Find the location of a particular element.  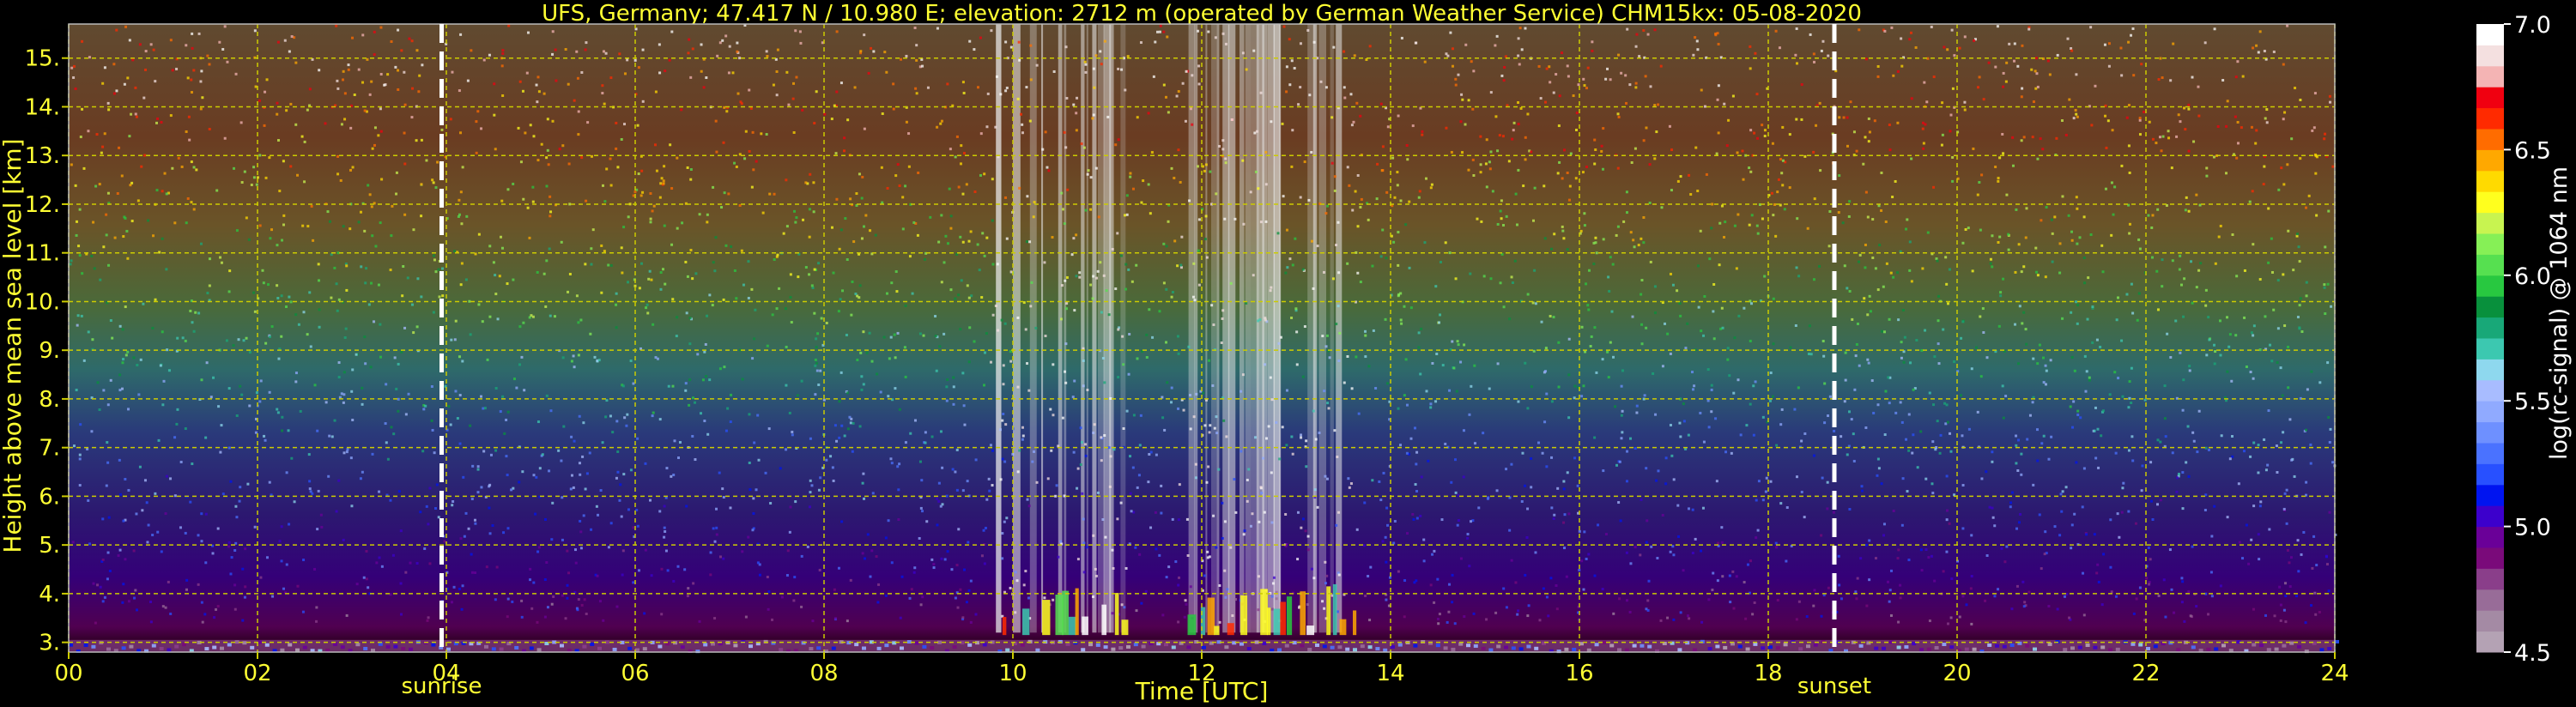

cloud-streak is located at coordinates (1280, 329).